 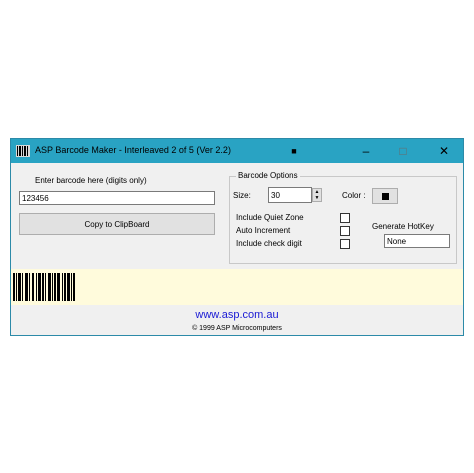 I want to click on barcode-input-label: Enter barcode here (digits only), so click(x=91, y=180).